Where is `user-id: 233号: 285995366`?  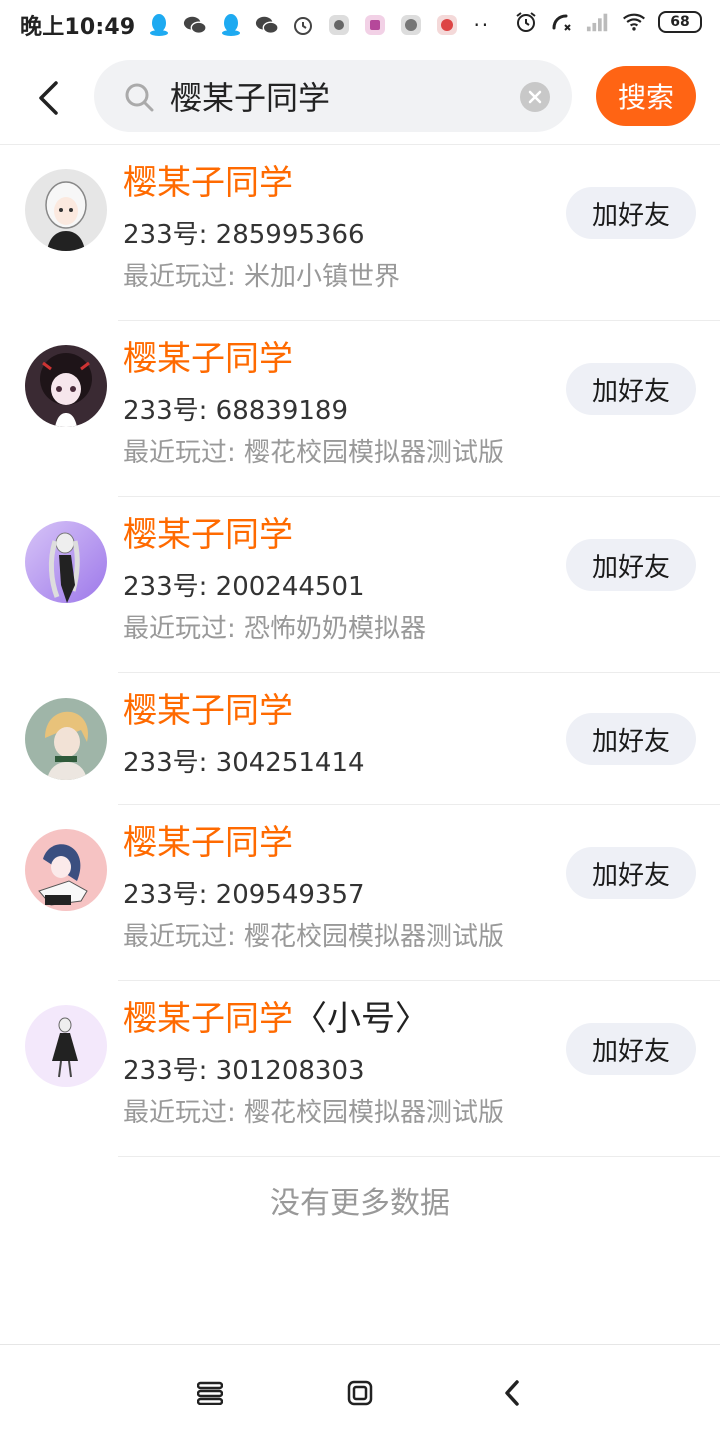 user-id: 233号: 285995366 is located at coordinates (244, 235).